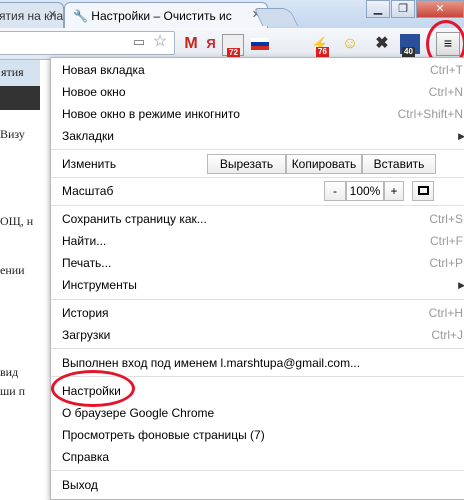 The height and width of the screenshot is (500, 464). Describe the element at coordinates (408, 52) in the screenshot. I see `speed-badge-count: 40` at that location.